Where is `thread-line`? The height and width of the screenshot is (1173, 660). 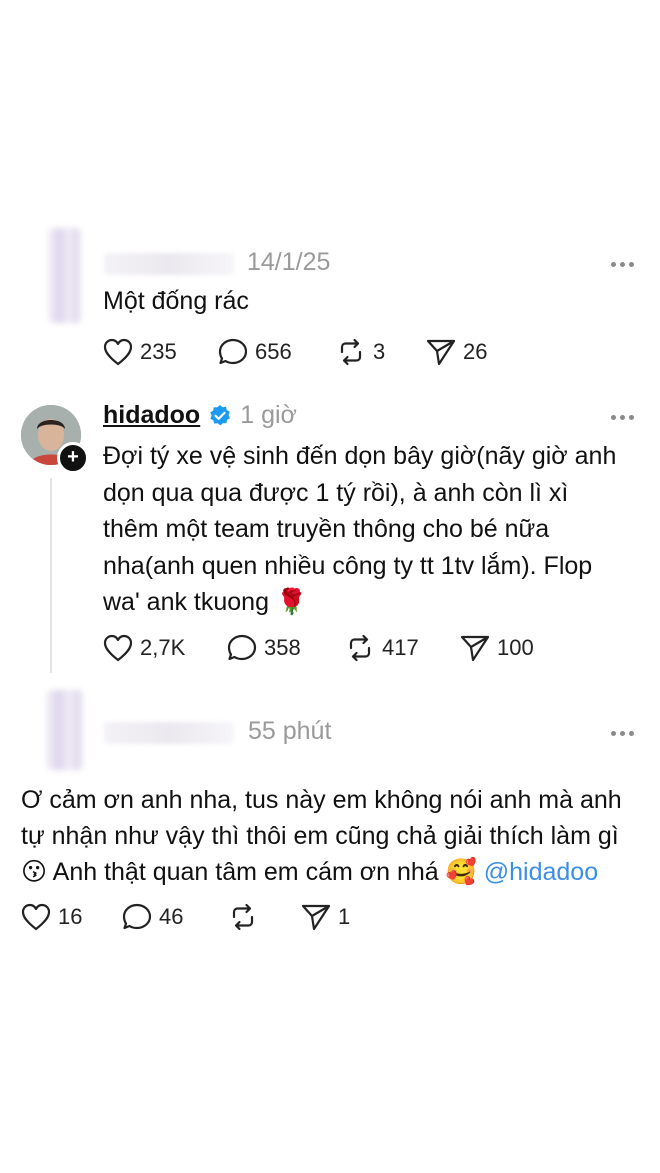
thread-line is located at coordinates (51, 575).